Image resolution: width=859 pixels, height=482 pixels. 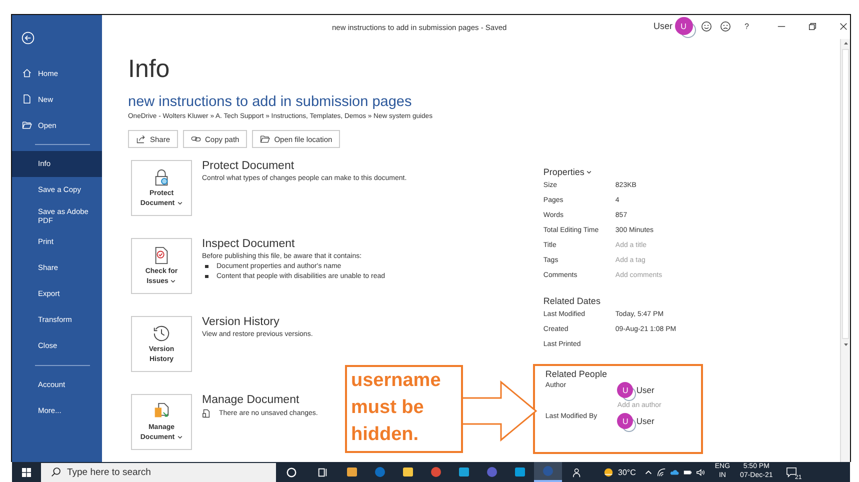 I want to click on smiley-icon, so click(x=706, y=26).